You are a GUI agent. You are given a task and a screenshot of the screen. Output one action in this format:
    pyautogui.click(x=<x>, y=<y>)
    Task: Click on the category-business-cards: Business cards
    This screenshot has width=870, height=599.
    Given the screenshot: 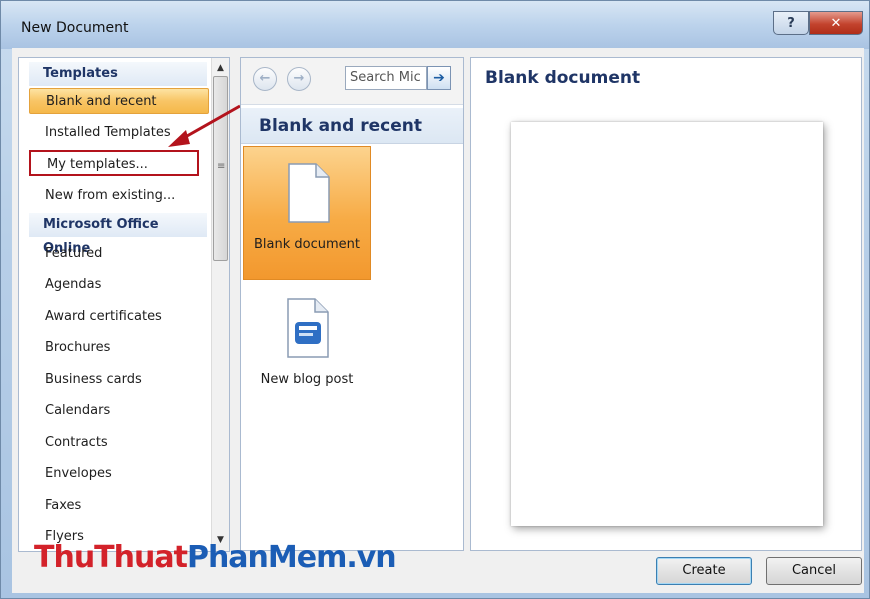 What is the action you would take?
    pyautogui.click(x=119, y=380)
    